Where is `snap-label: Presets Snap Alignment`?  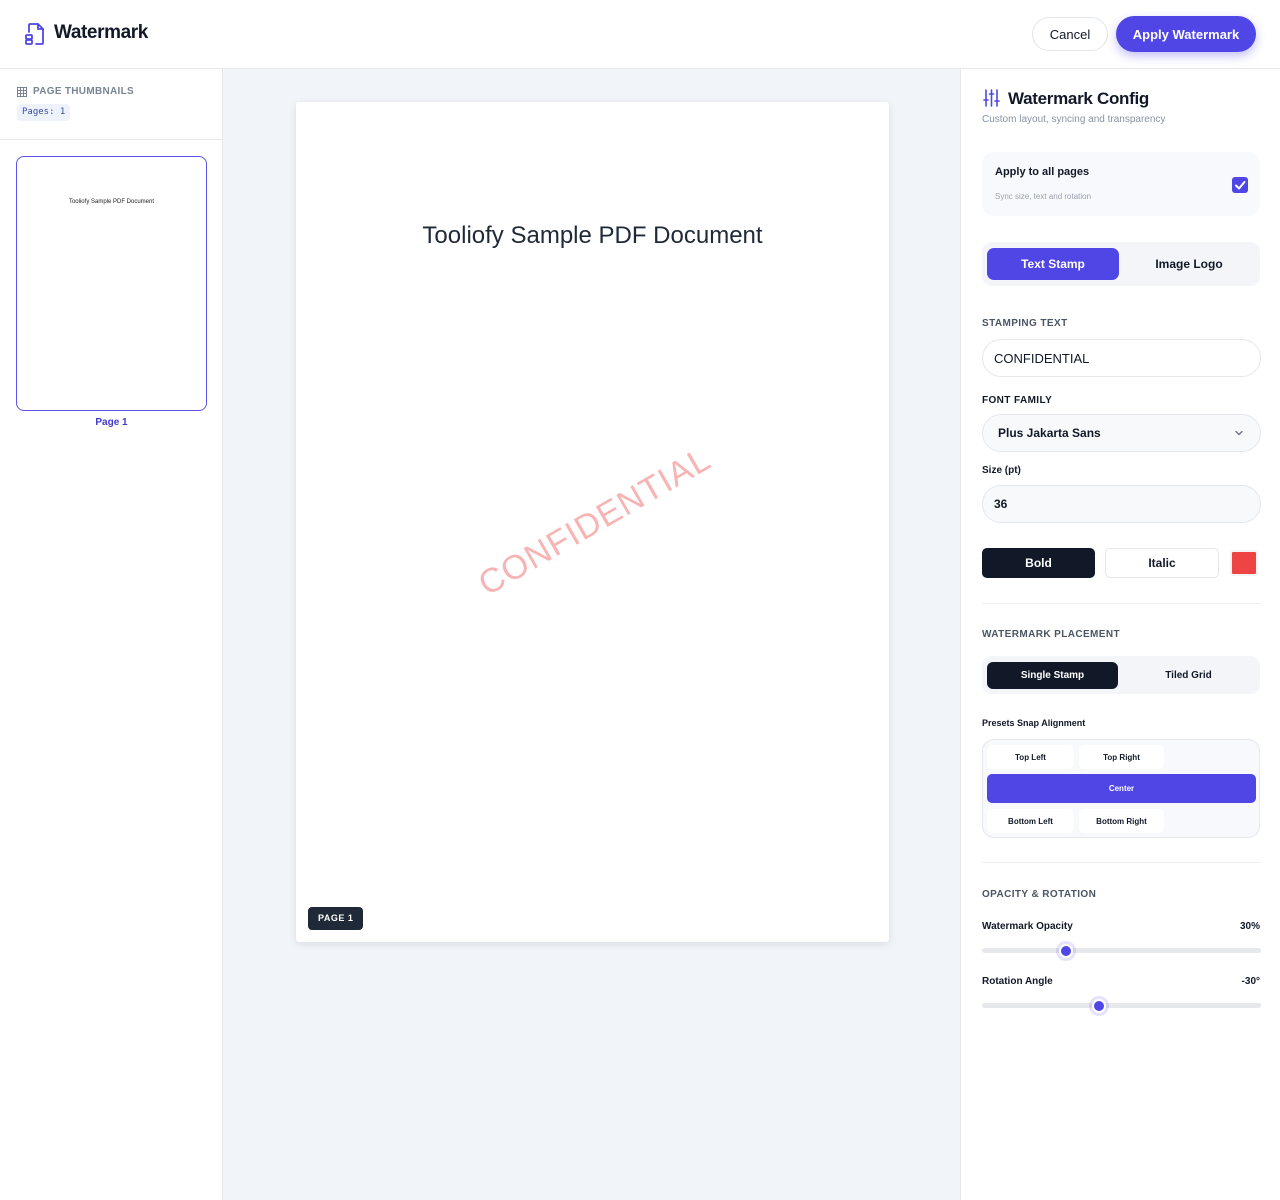
snap-label: Presets Snap Alignment is located at coordinates (1034, 723).